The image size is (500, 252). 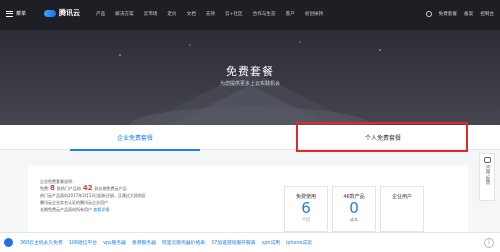 I want to click on details-link: 查看详细, so click(x=101, y=209).